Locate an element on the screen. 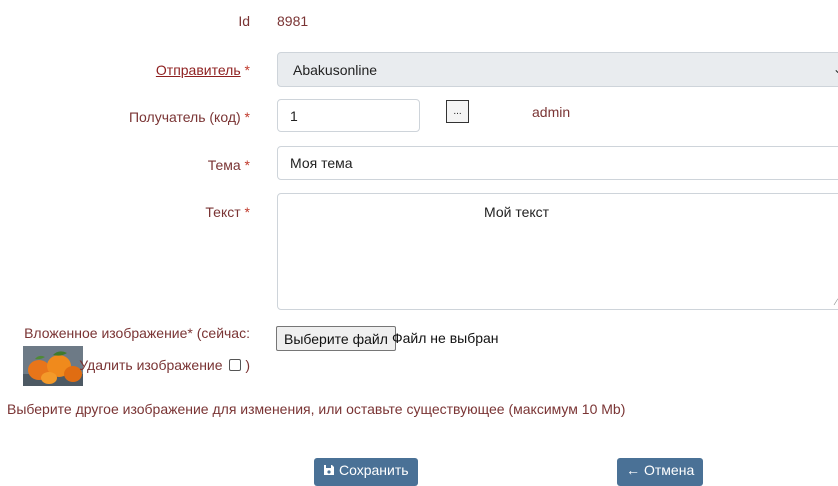 Image resolution: width=838 pixels, height=486 pixels. recipient-label: Получатель (код) * is located at coordinates (189, 117).